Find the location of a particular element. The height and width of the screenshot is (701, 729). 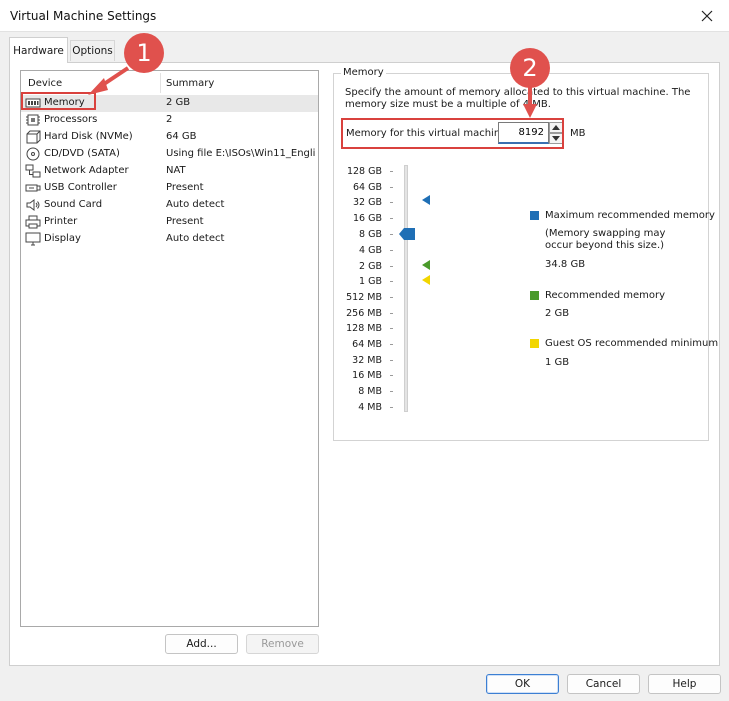

device-name: Printer is located at coordinates (61, 221).